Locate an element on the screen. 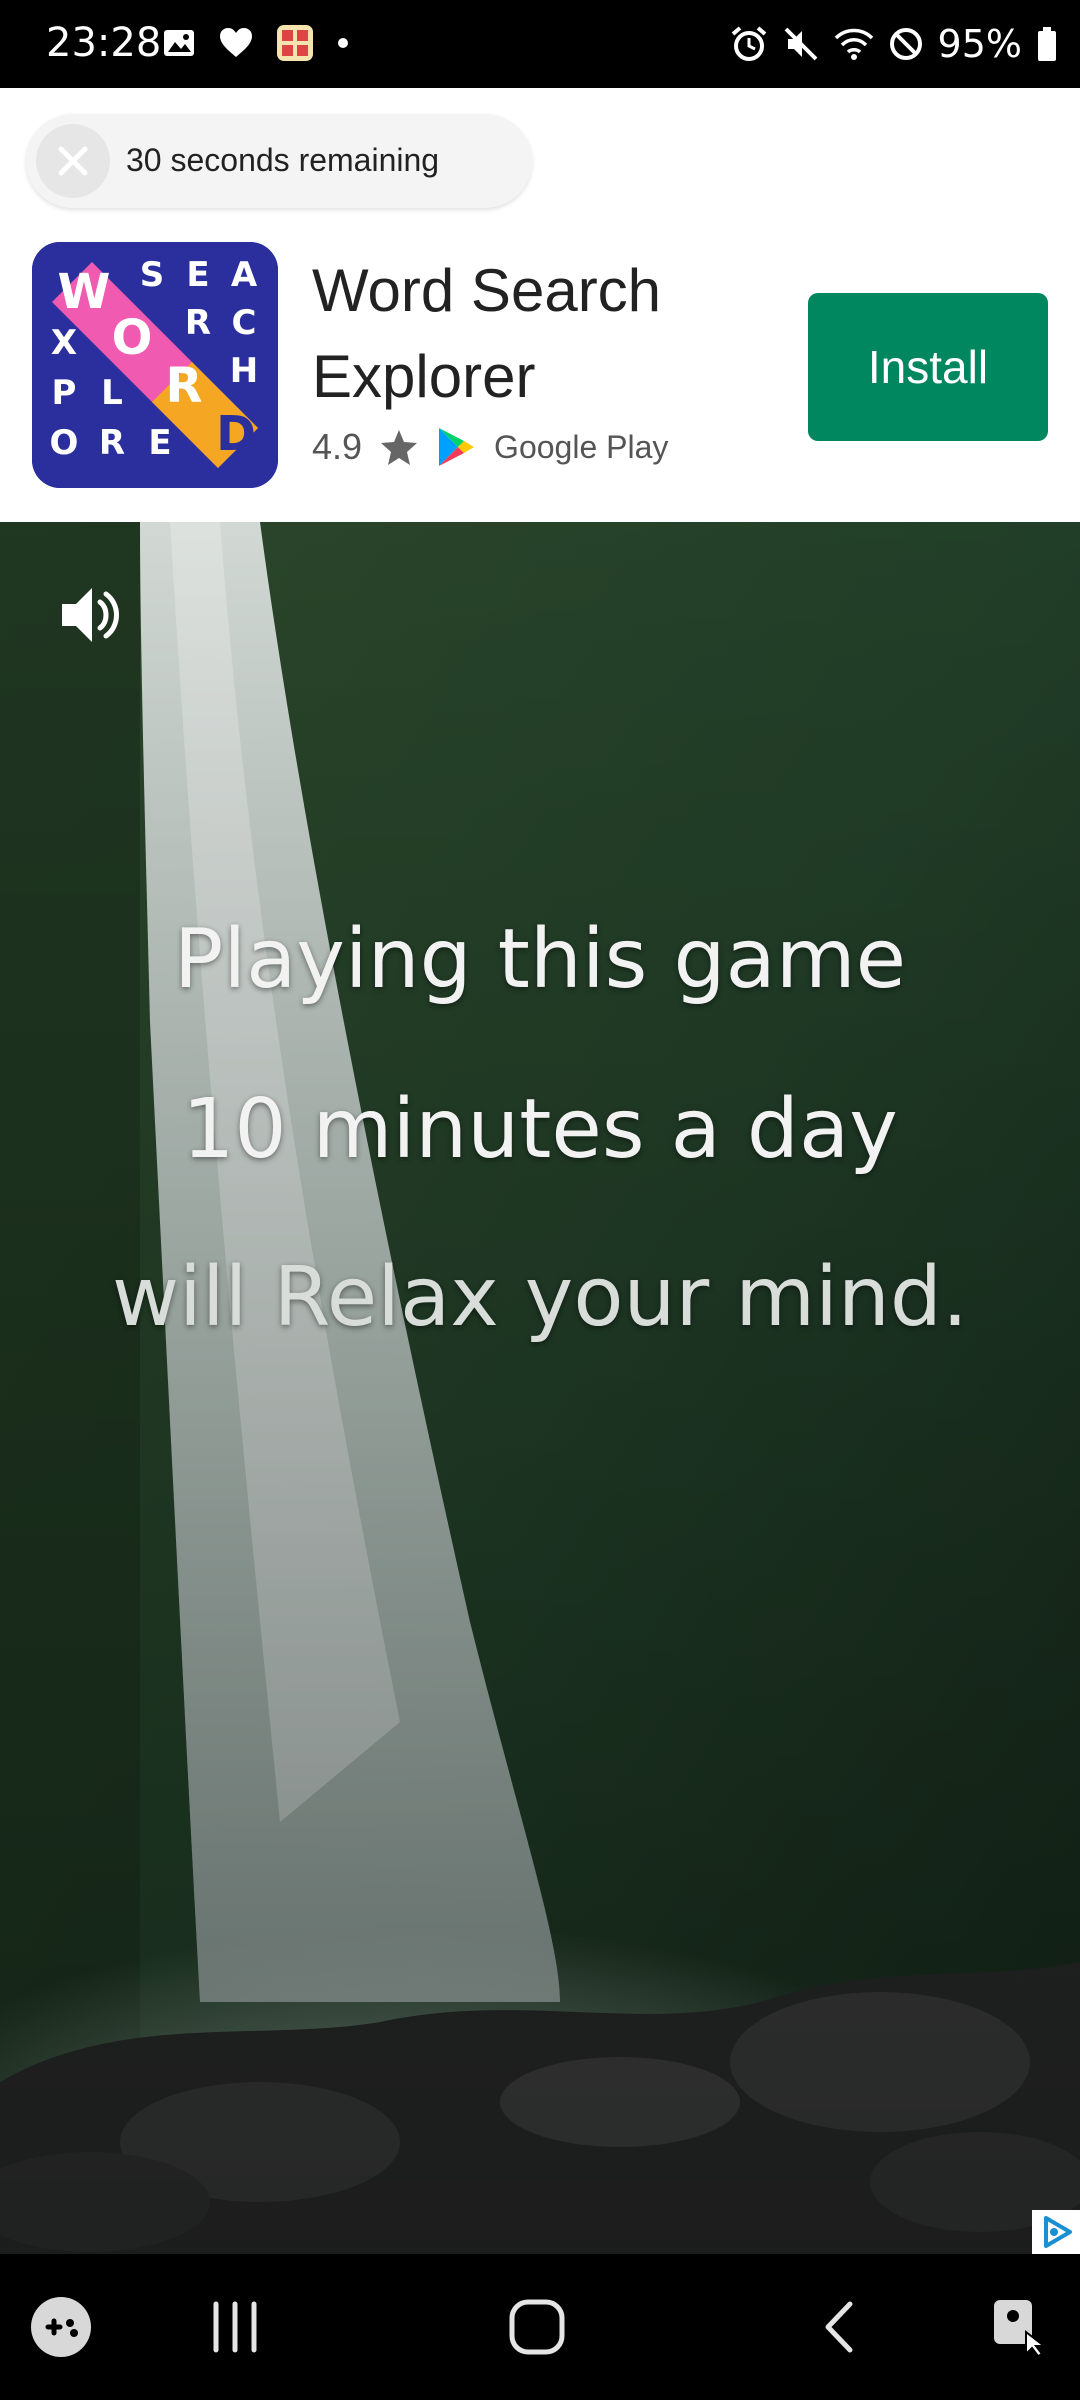  assistant-icon is located at coordinates (1020, 2329).